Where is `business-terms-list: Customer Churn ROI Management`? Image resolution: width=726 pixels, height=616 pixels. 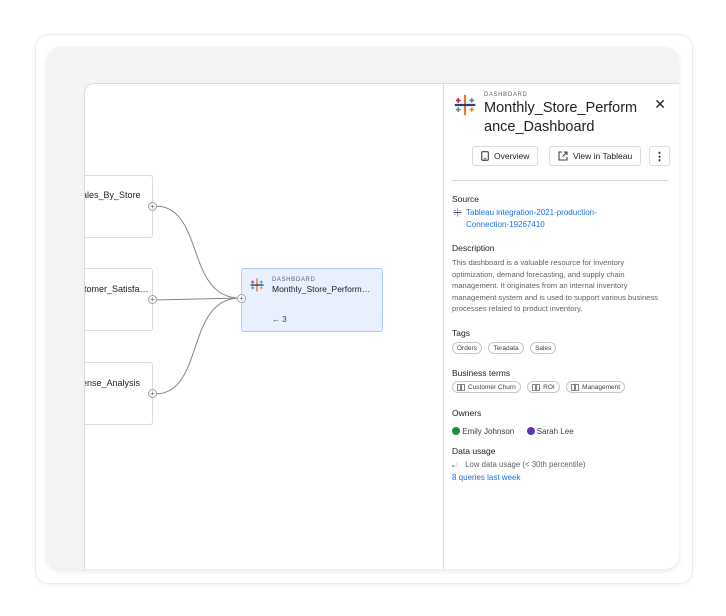
business-terms-list: Customer Churn ROI Management is located at coordinates (539, 390).